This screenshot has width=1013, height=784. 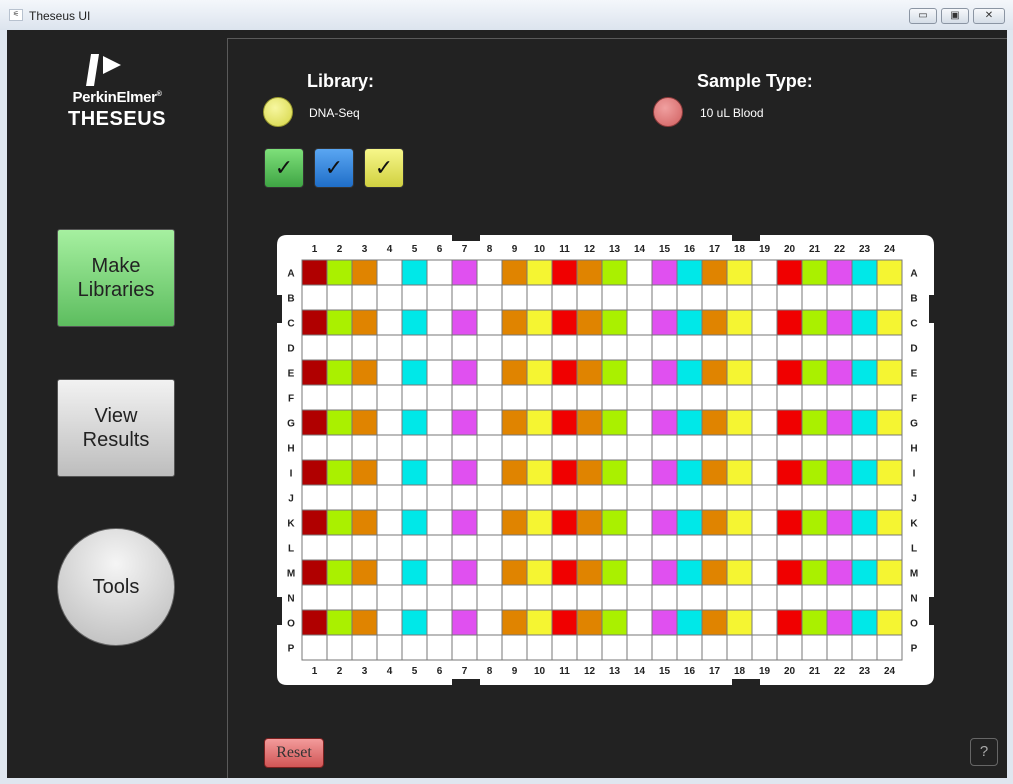 What do you see at coordinates (389, 647) in the screenshot?
I see `well-P4` at bounding box center [389, 647].